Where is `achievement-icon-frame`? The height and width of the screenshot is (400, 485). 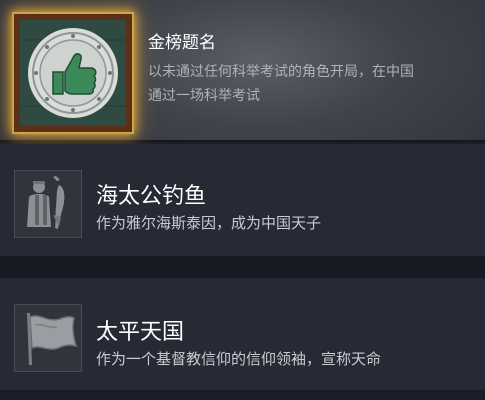
achievement-icon-frame is located at coordinates (73, 73).